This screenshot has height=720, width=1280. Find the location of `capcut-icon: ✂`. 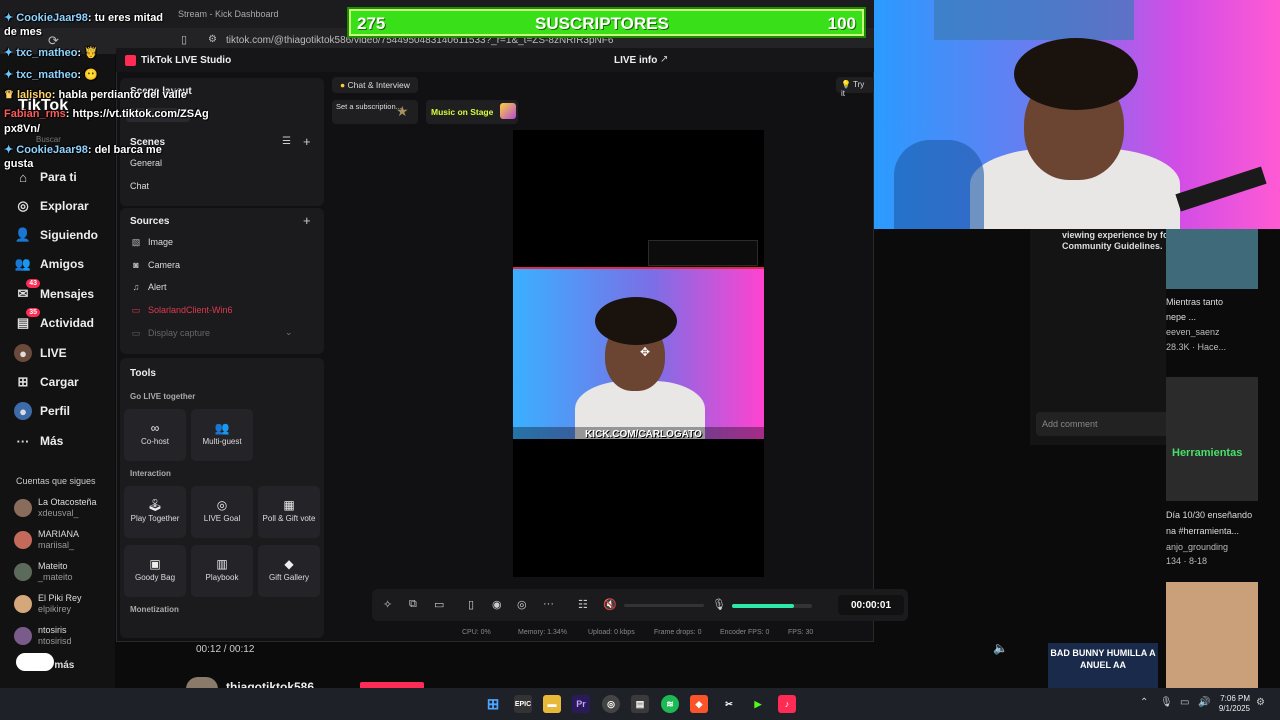

capcut-icon: ✂ is located at coordinates (729, 704).